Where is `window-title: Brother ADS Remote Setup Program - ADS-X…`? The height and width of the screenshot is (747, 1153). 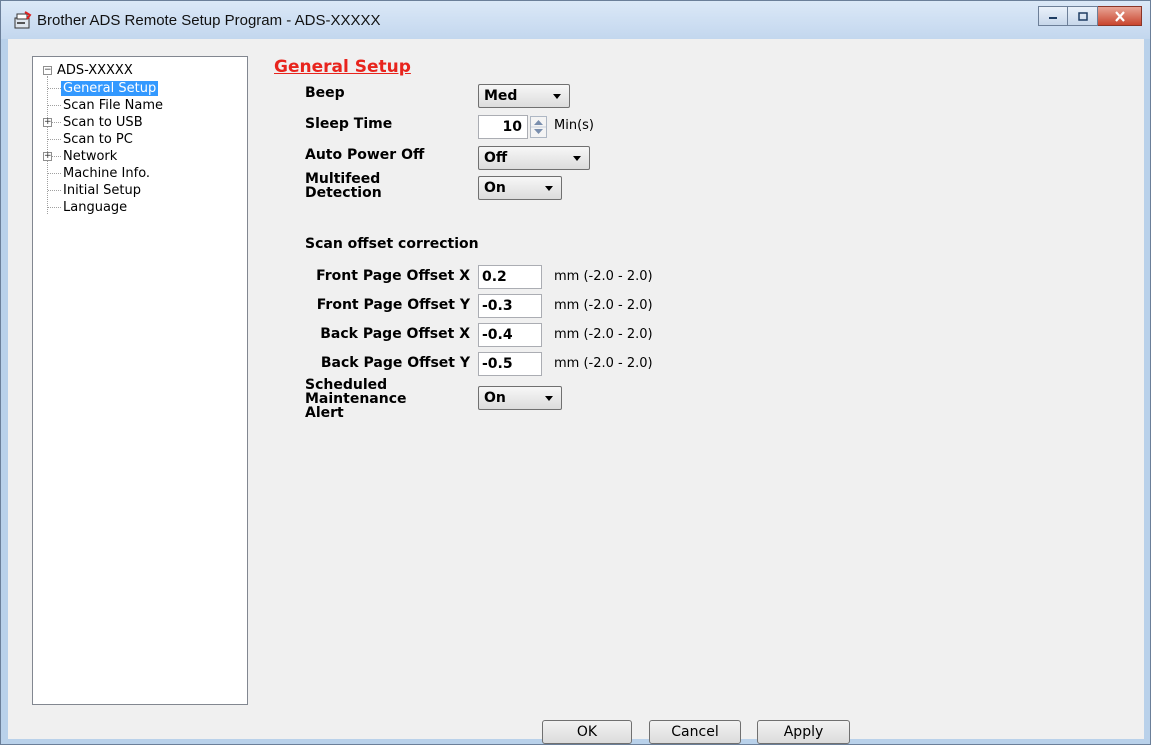 window-title: Brother ADS Remote Setup Program - ADS-X… is located at coordinates (209, 20).